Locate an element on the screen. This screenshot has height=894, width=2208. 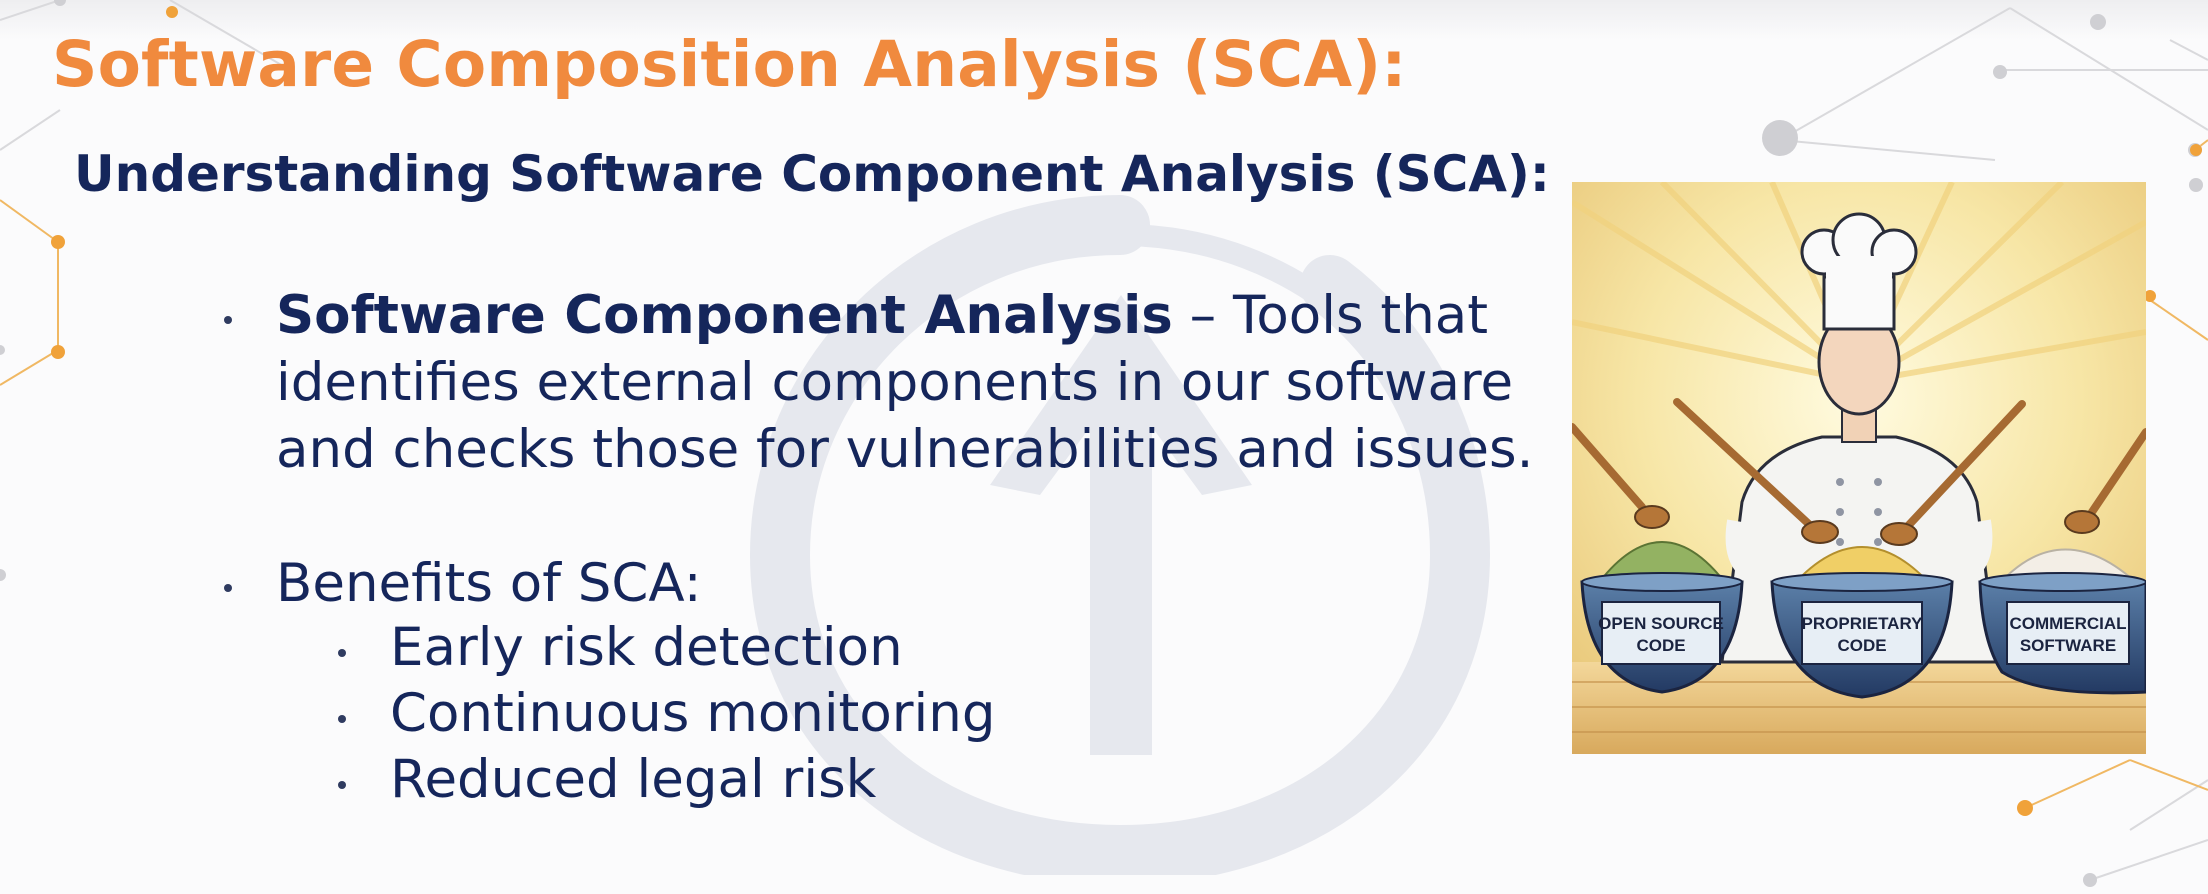
list-item: Reduced legal risk is located at coordinates (667, 780).